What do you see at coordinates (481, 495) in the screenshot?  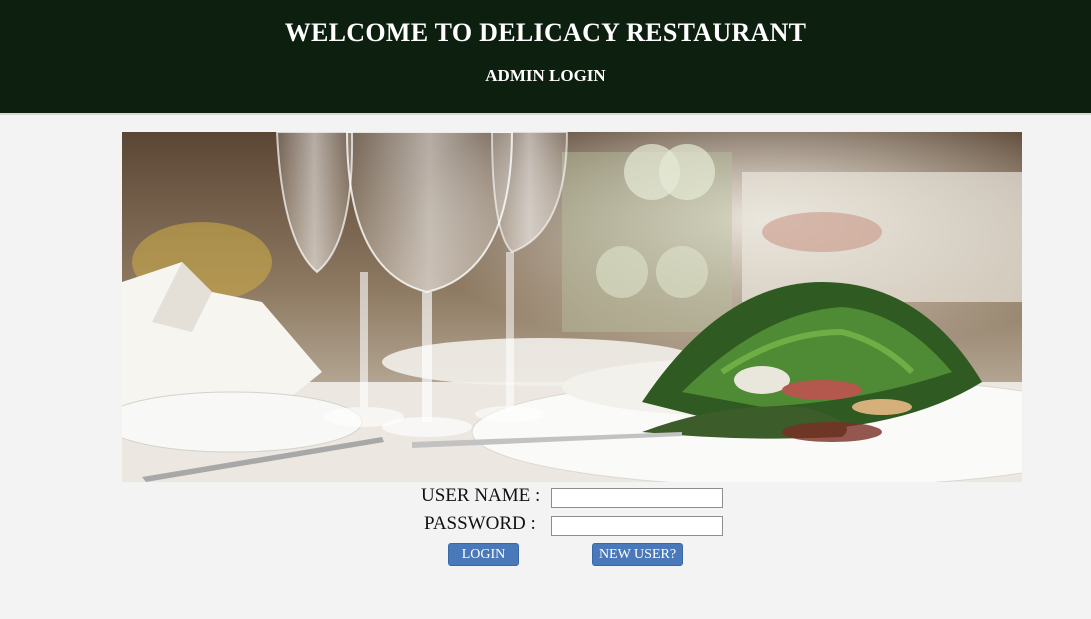 I see `username-label: USER NAME :` at bounding box center [481, 495].